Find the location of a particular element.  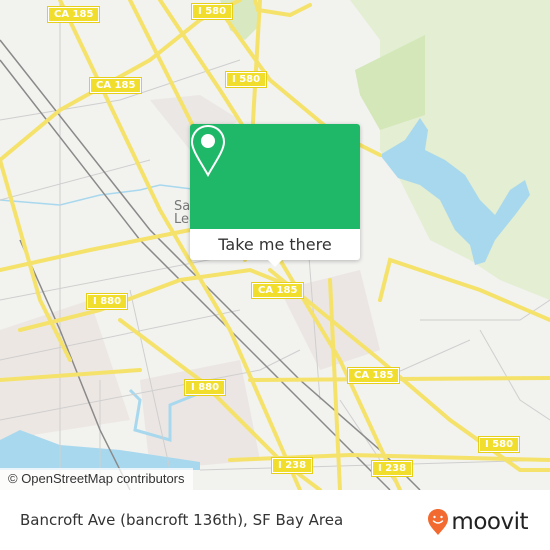

popup-header is located at coordinates (275, 176).